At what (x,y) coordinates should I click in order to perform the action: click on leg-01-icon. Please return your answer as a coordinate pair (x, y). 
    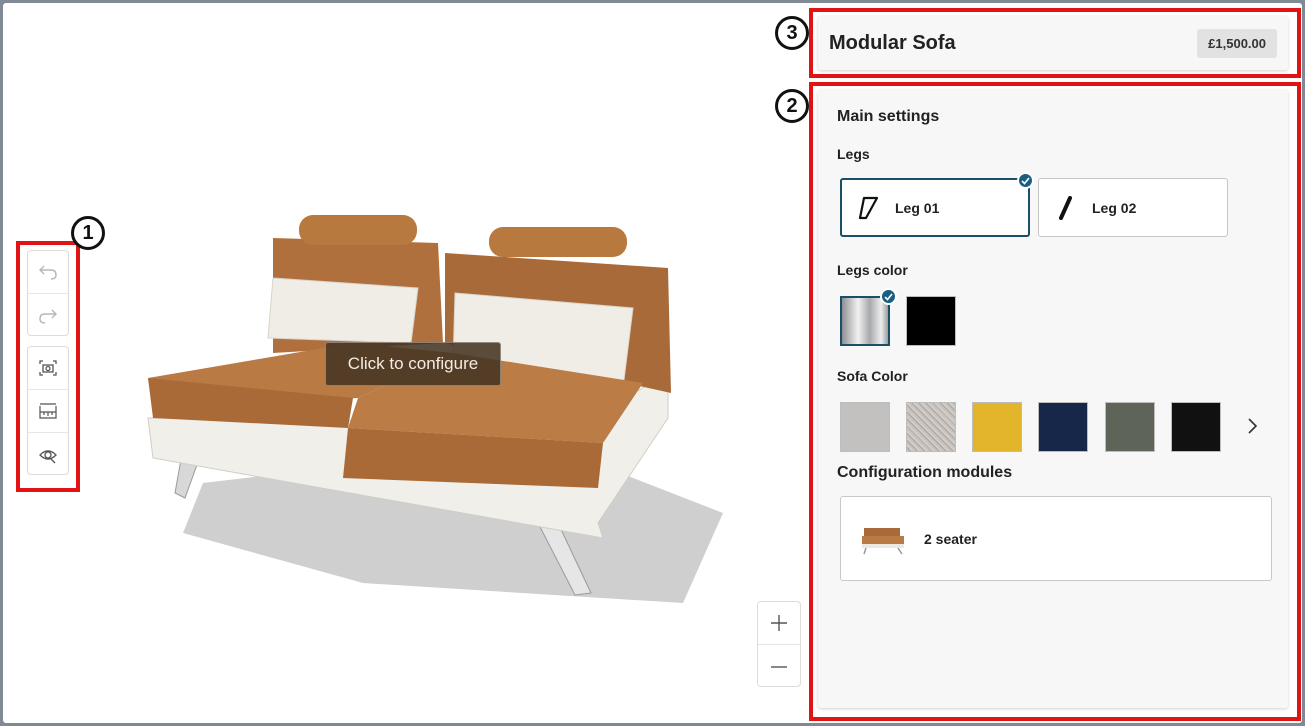
    Looking at the image, I should click on (868, 207).